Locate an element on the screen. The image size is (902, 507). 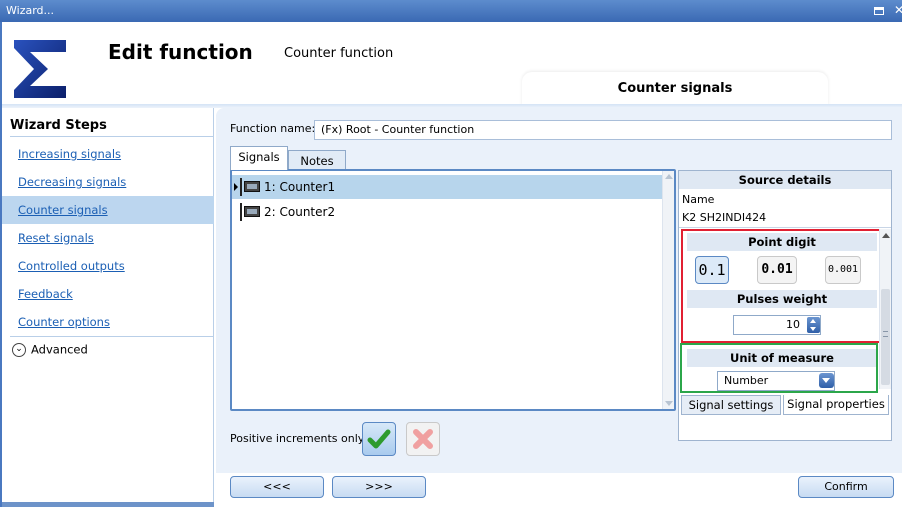
window-controls: ✕ is located at coordinates (885, 11).